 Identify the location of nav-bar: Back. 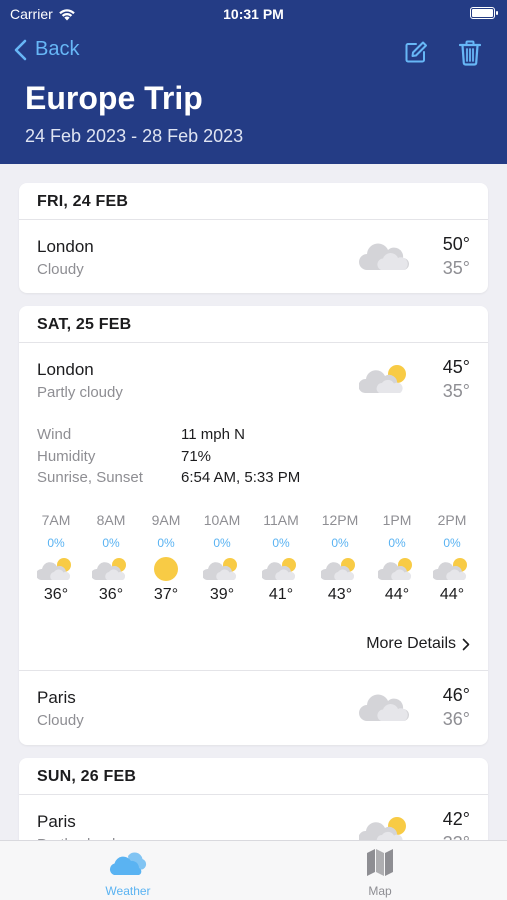
(253, 53).